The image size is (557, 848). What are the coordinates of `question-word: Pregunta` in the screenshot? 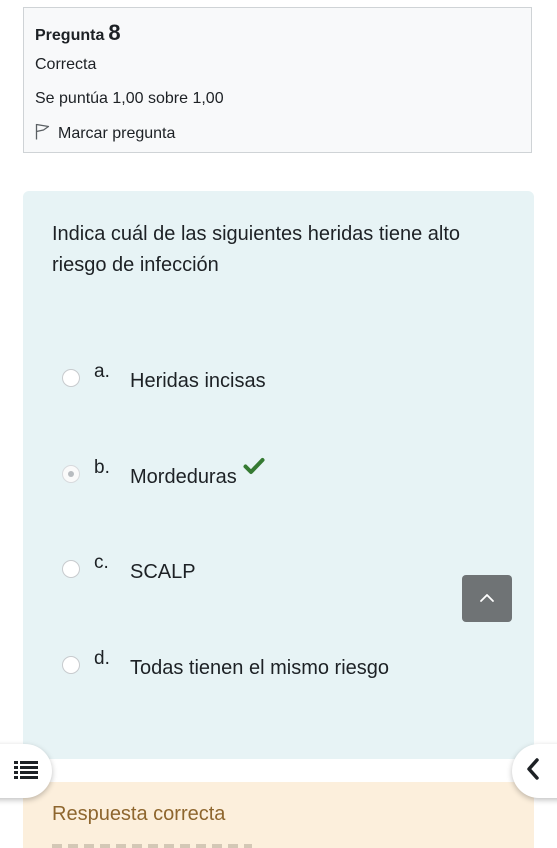 It's located at (70, 35).